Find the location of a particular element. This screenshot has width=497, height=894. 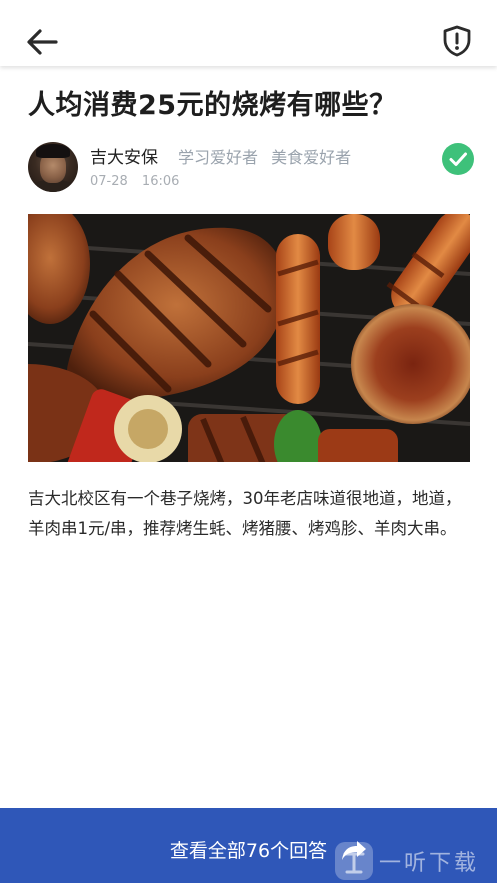

report-button is located at coordinates (457, 41).